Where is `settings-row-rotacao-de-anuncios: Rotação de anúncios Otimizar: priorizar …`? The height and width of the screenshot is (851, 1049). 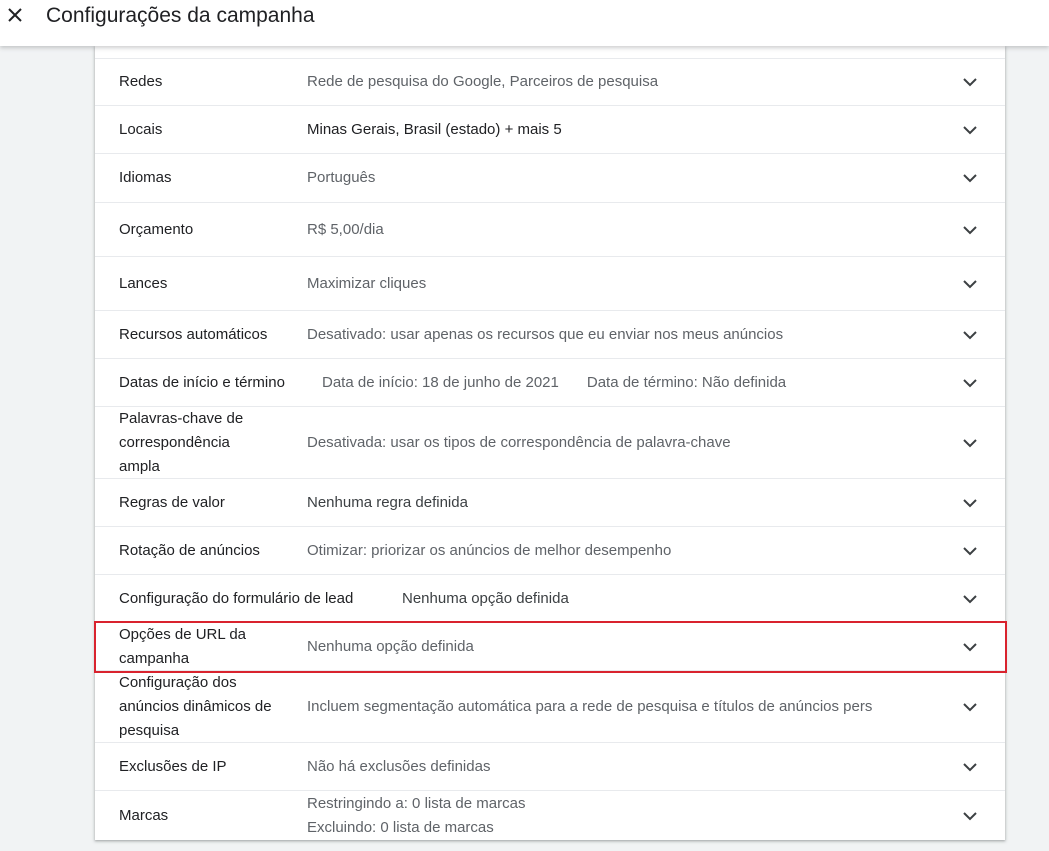 settings-row-rotacao-de-anuncios: Rotação de anúncios Otimizar: priorizar … is located at coordinates (550, 550).